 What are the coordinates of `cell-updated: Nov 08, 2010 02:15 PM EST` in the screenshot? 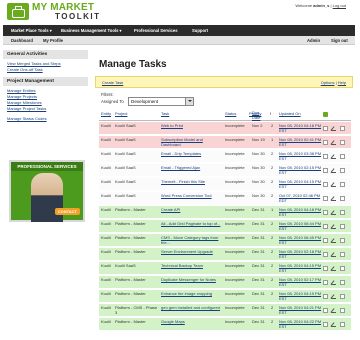 It's located at (301, 170).